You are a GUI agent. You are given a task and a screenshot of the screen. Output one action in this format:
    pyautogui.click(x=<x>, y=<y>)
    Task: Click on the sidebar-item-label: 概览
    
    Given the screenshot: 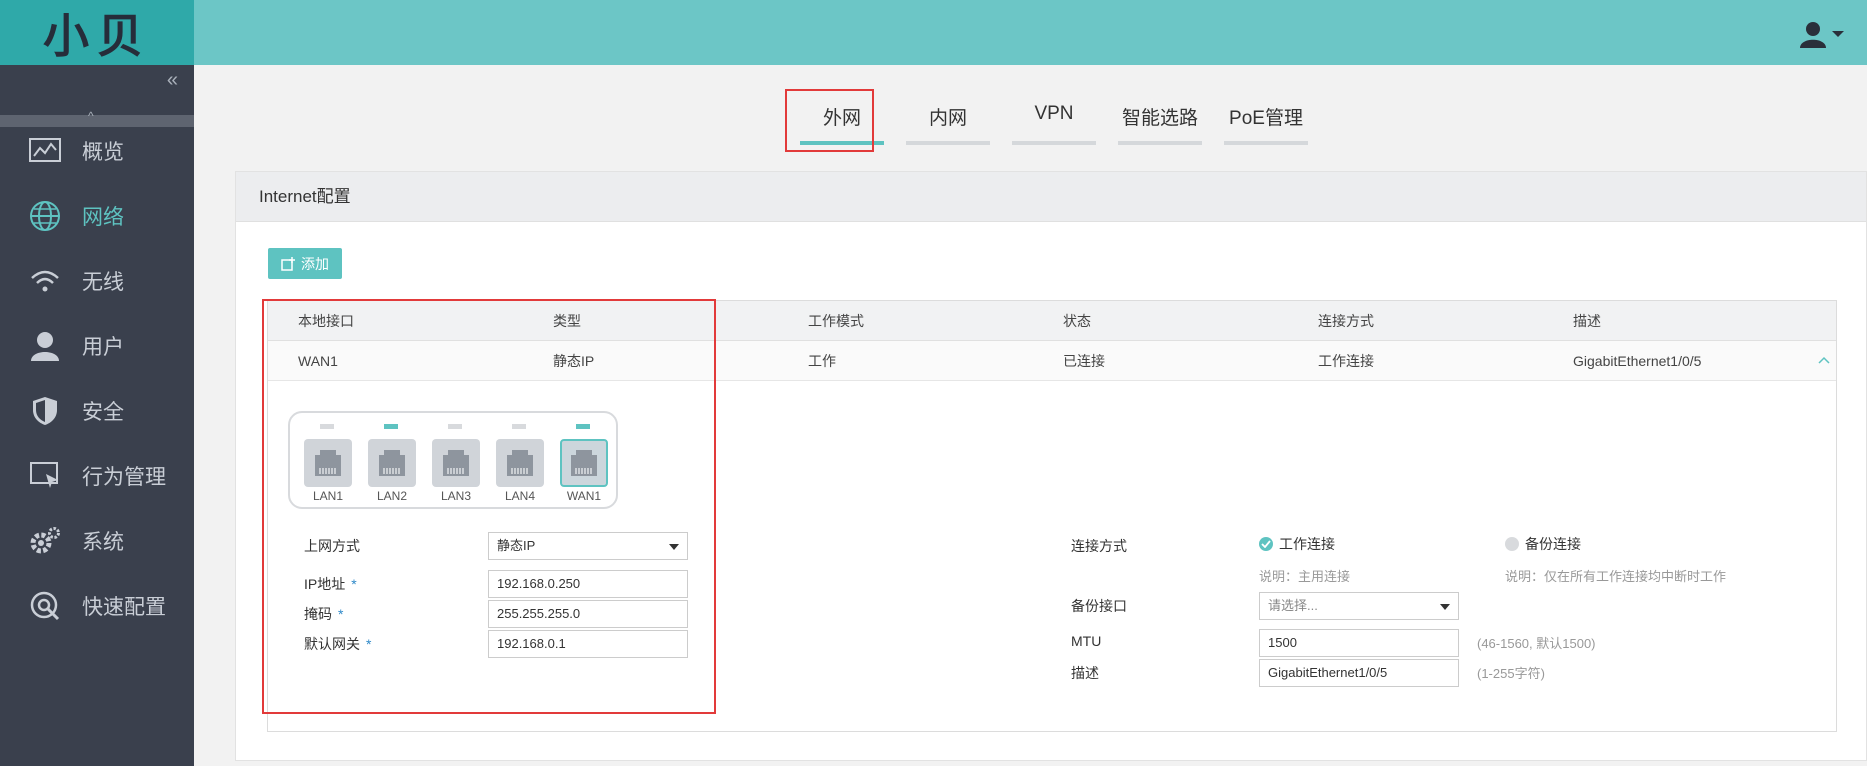 What is the action you would take?
    pyautogui.click(x=103, y=152)
    